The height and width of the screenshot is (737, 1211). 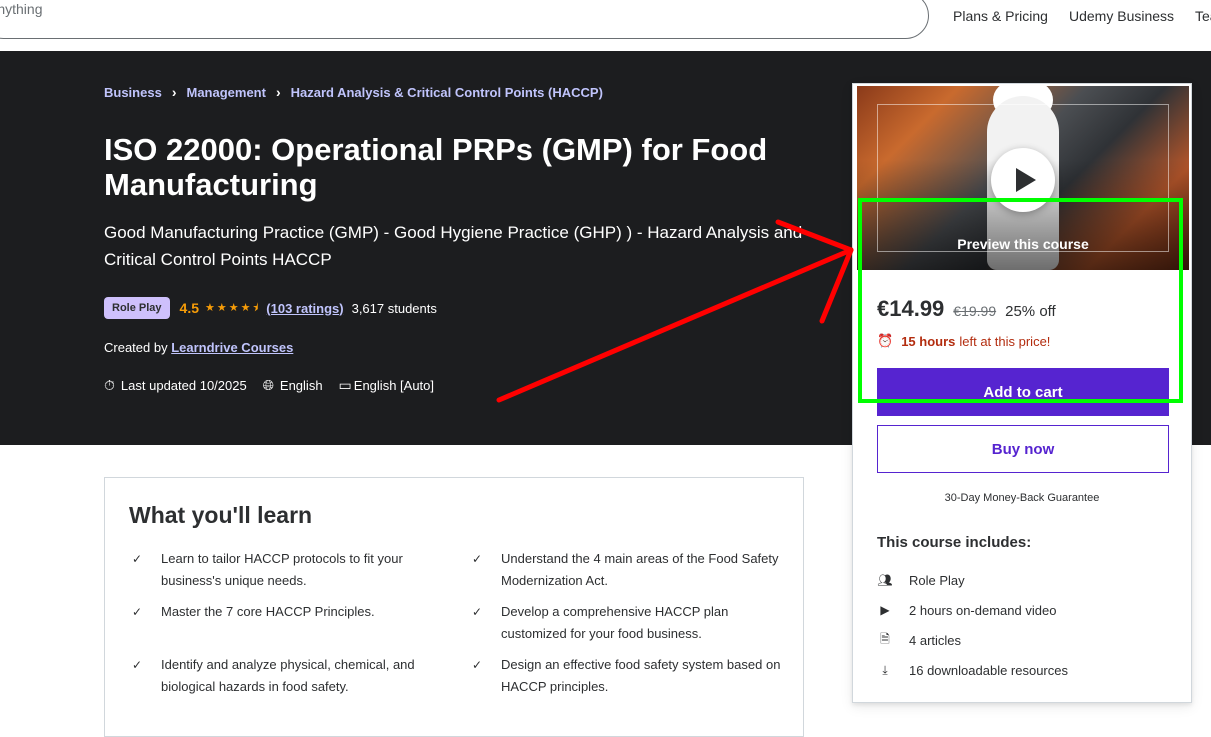 I want to click on created-by: Created by Learndrive Courses, so click(x=198, y=347).